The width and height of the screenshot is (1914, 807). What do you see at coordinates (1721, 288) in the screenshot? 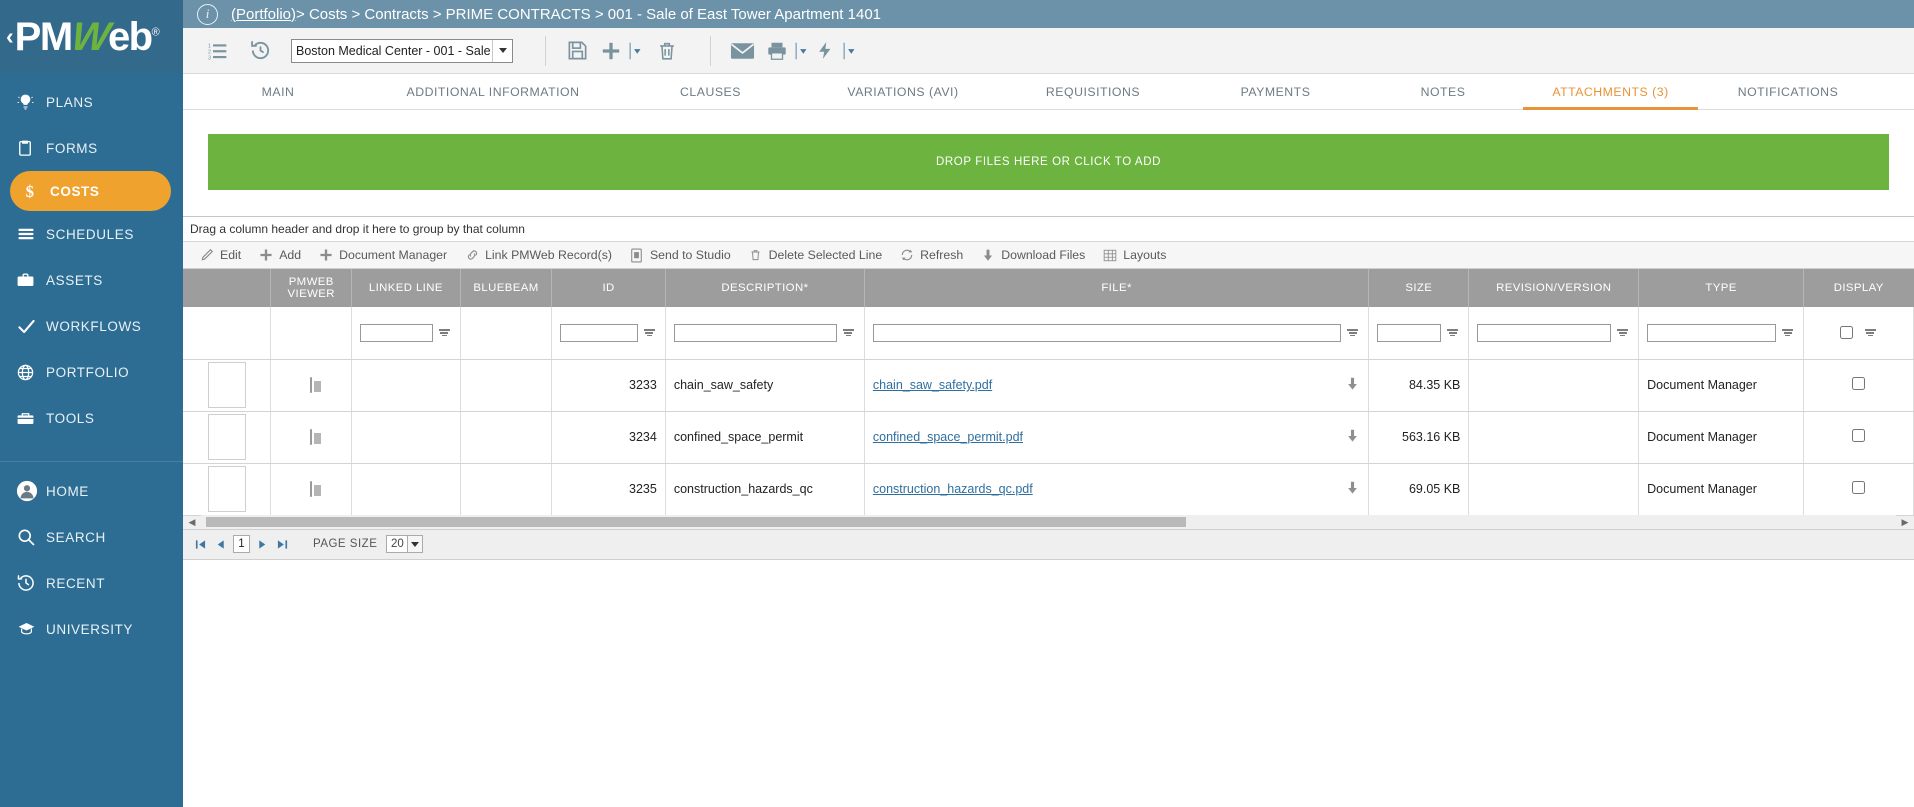
I see `col-type: TYPE` at bounding box center [1721, 288].